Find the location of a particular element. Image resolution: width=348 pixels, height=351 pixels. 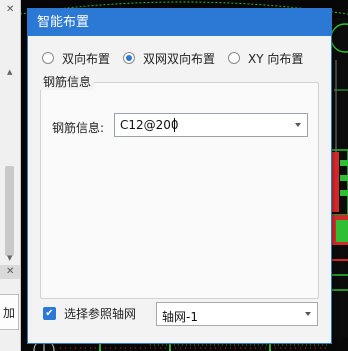

panel-close-icon: ✕ is located at coordinates (10, 9).